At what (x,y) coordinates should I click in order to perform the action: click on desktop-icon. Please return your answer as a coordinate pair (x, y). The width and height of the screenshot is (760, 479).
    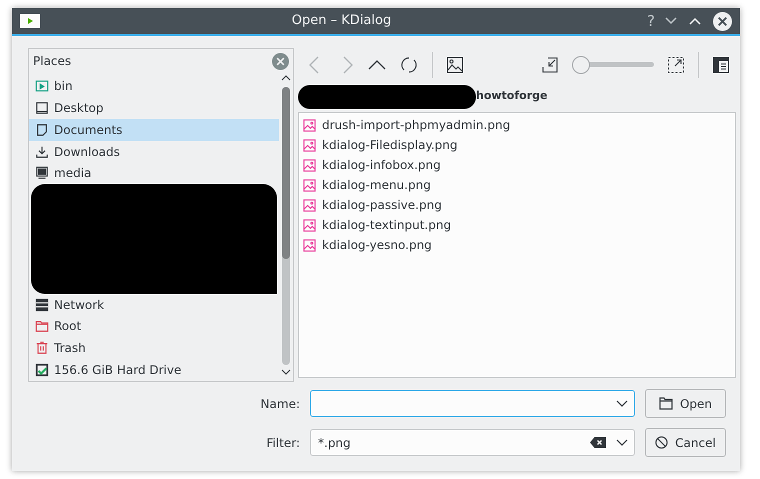
    Looking at the image, I should click on (42, 107).